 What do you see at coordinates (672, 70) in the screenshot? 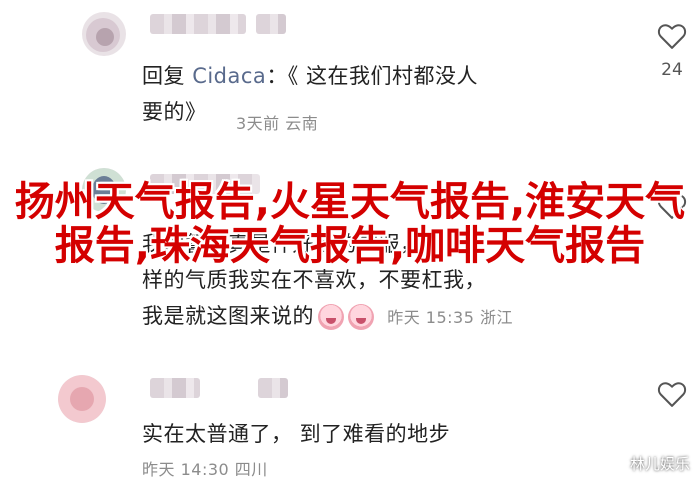
I see `like-count: 24` at bounding box center [672, 70].